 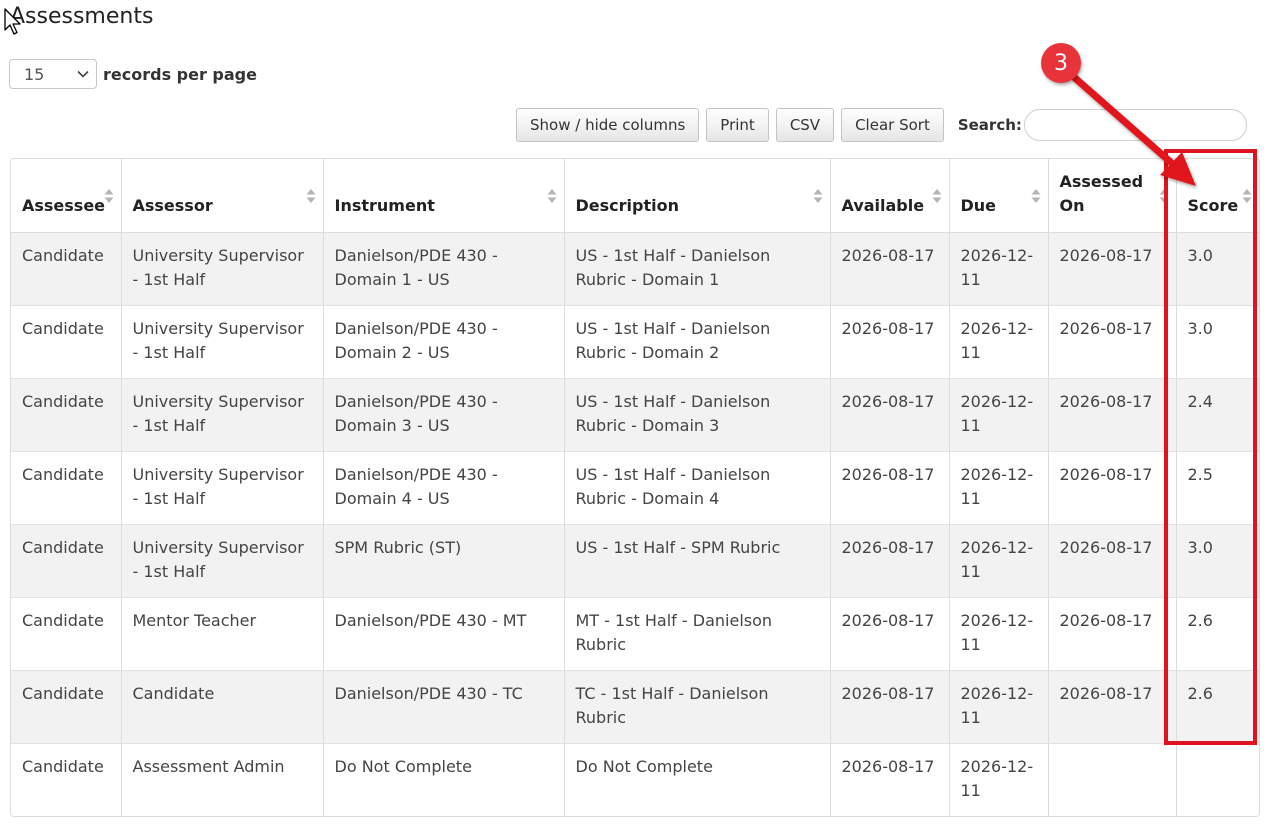 What do you see at coordinates (1217, 415) in the screenshot?
I see `score-cell: 2.4` at bounding box center [1217, 415].